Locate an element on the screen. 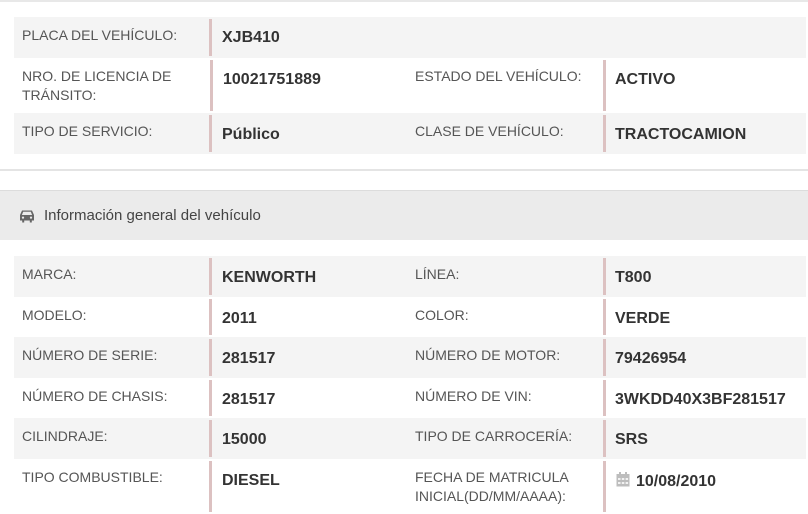 The width and height of the screenshot is (808, 514). table-row: MODELO: 2011 COLOR: VERDE is located at coordinates (410, 317).